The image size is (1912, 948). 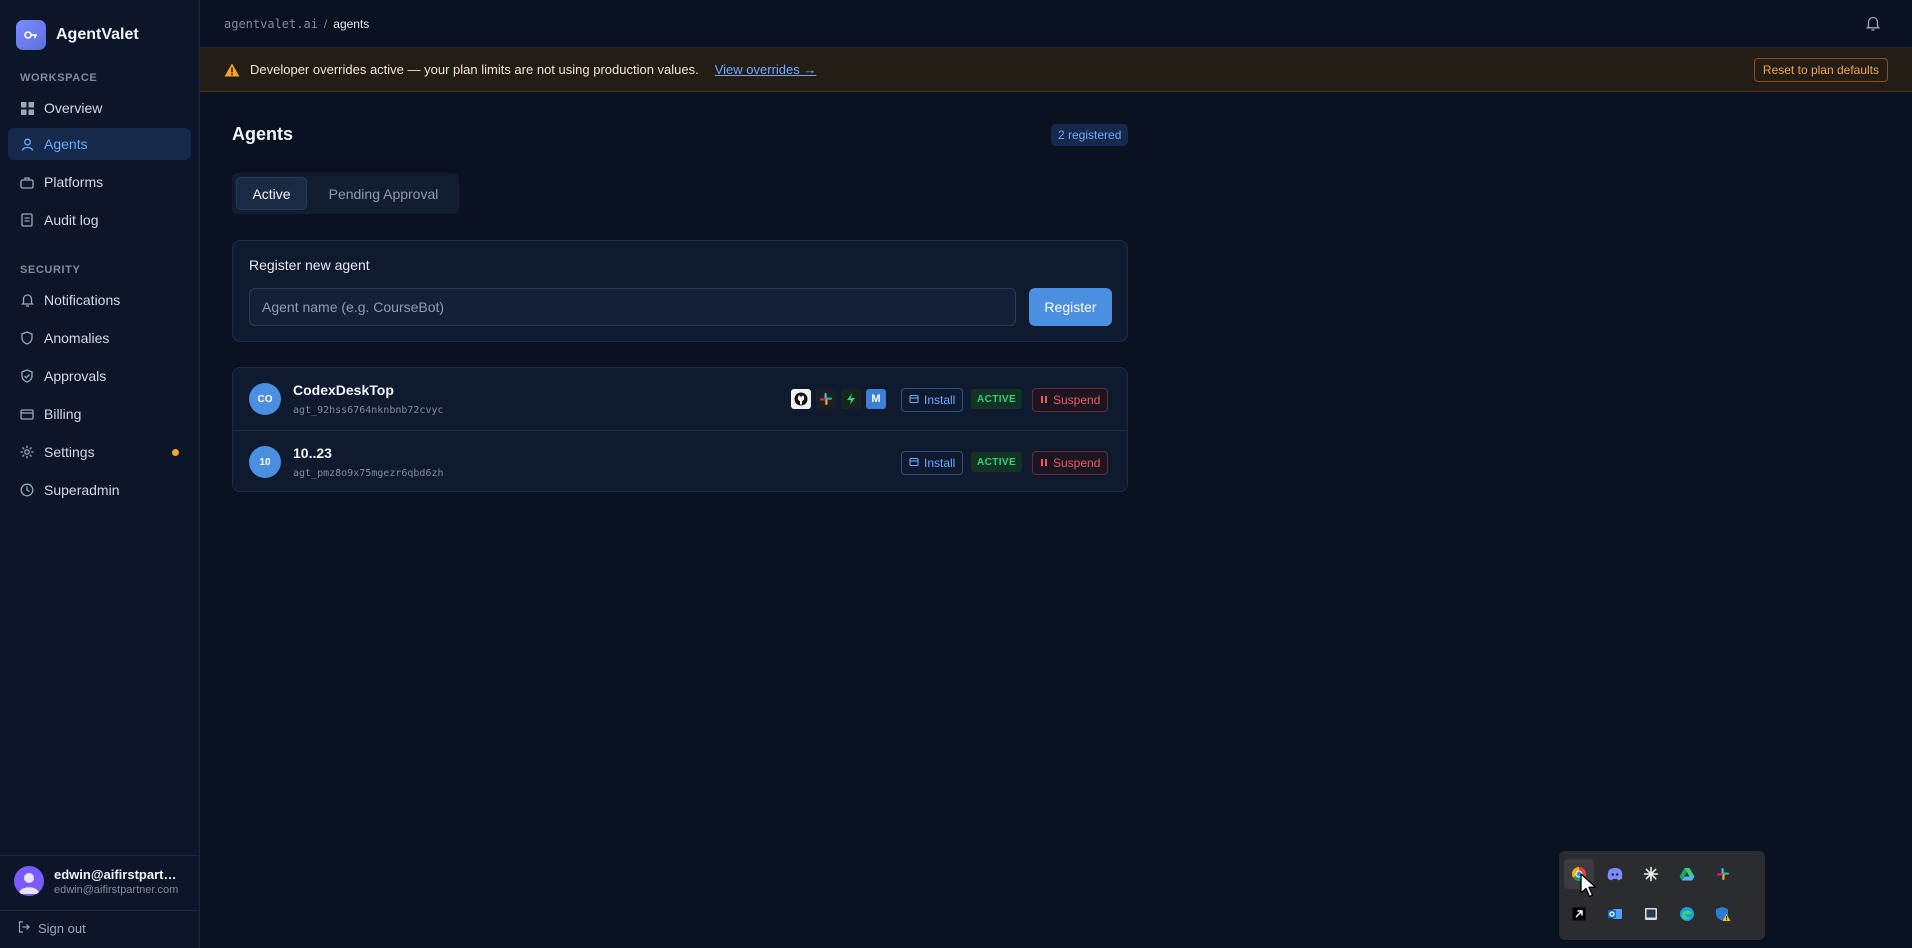 I want to click on avatar, so click(x=29, y=881).